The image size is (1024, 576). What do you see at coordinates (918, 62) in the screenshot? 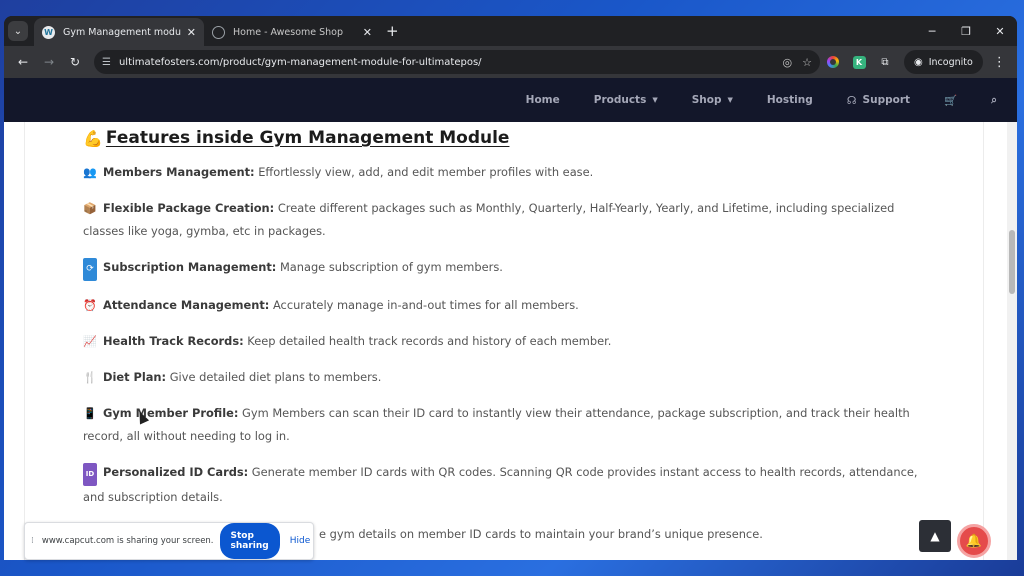
I see `incognito-icon: ◉` at bounding box center [918, 62].